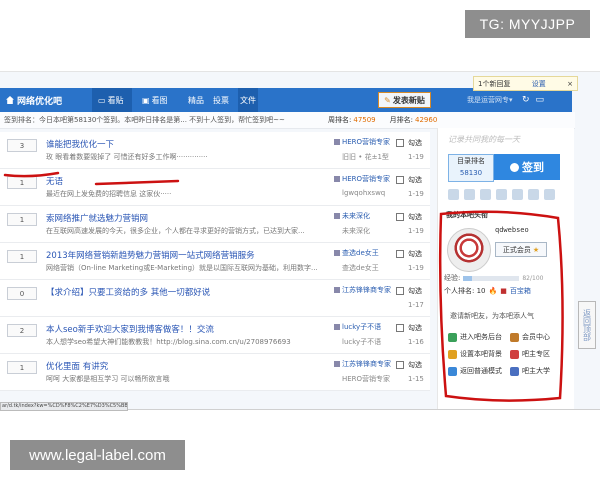 Image resolution: width=600 pixels, height=480 pixels. What do you see at coordinates (587, 325) in the screenshot?
I see `back-to-top-tab: 返回顶部` at bounding box center [587, 325].